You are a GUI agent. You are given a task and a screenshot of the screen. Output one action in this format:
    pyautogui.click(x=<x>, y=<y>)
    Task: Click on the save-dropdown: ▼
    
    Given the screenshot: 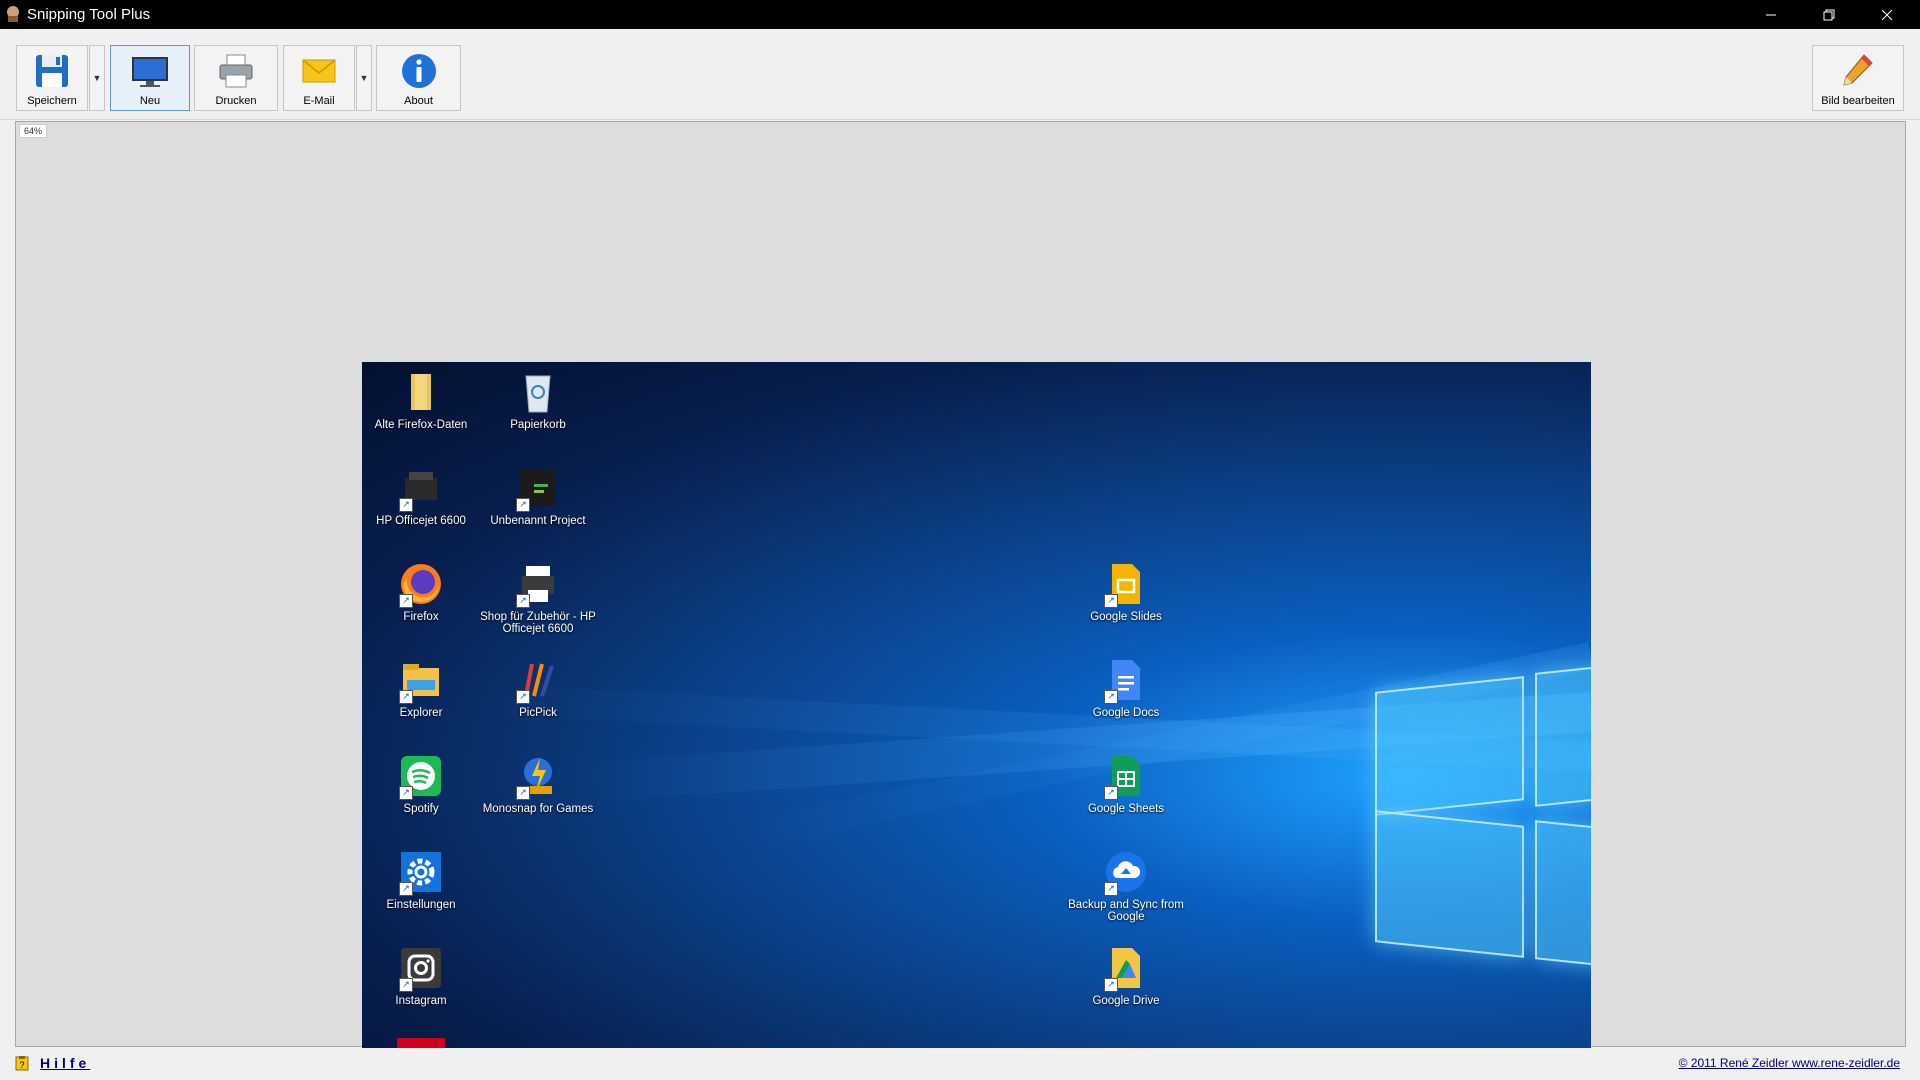 What is the action you would take?
    pyautogui.click(x=97, y=78)
    